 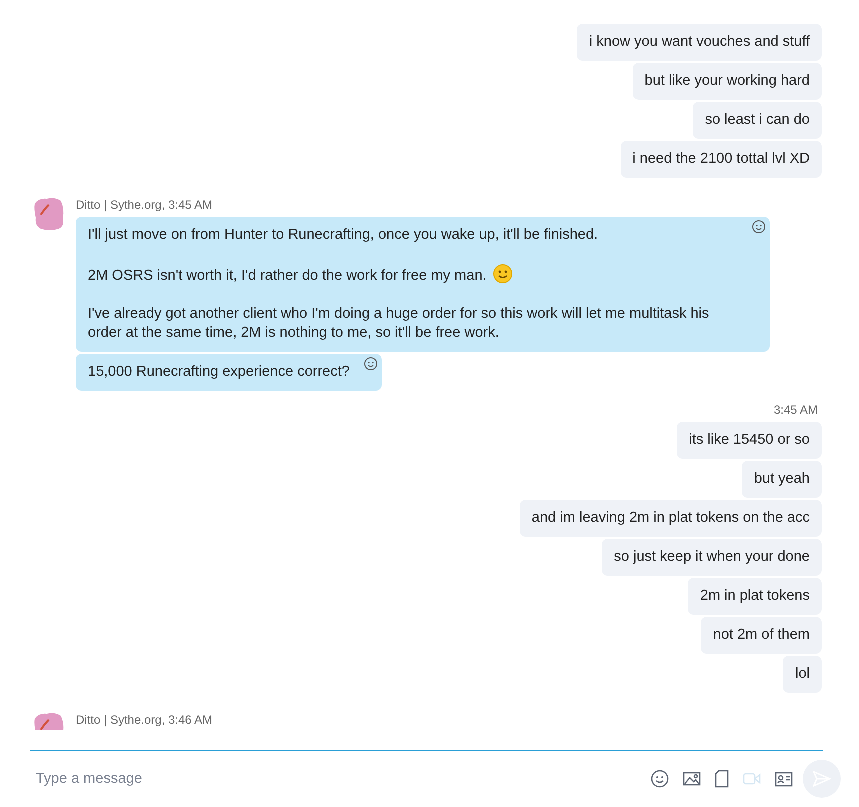 I want to click on message-text: its like 15450 or so, so click(x=749, y=440).